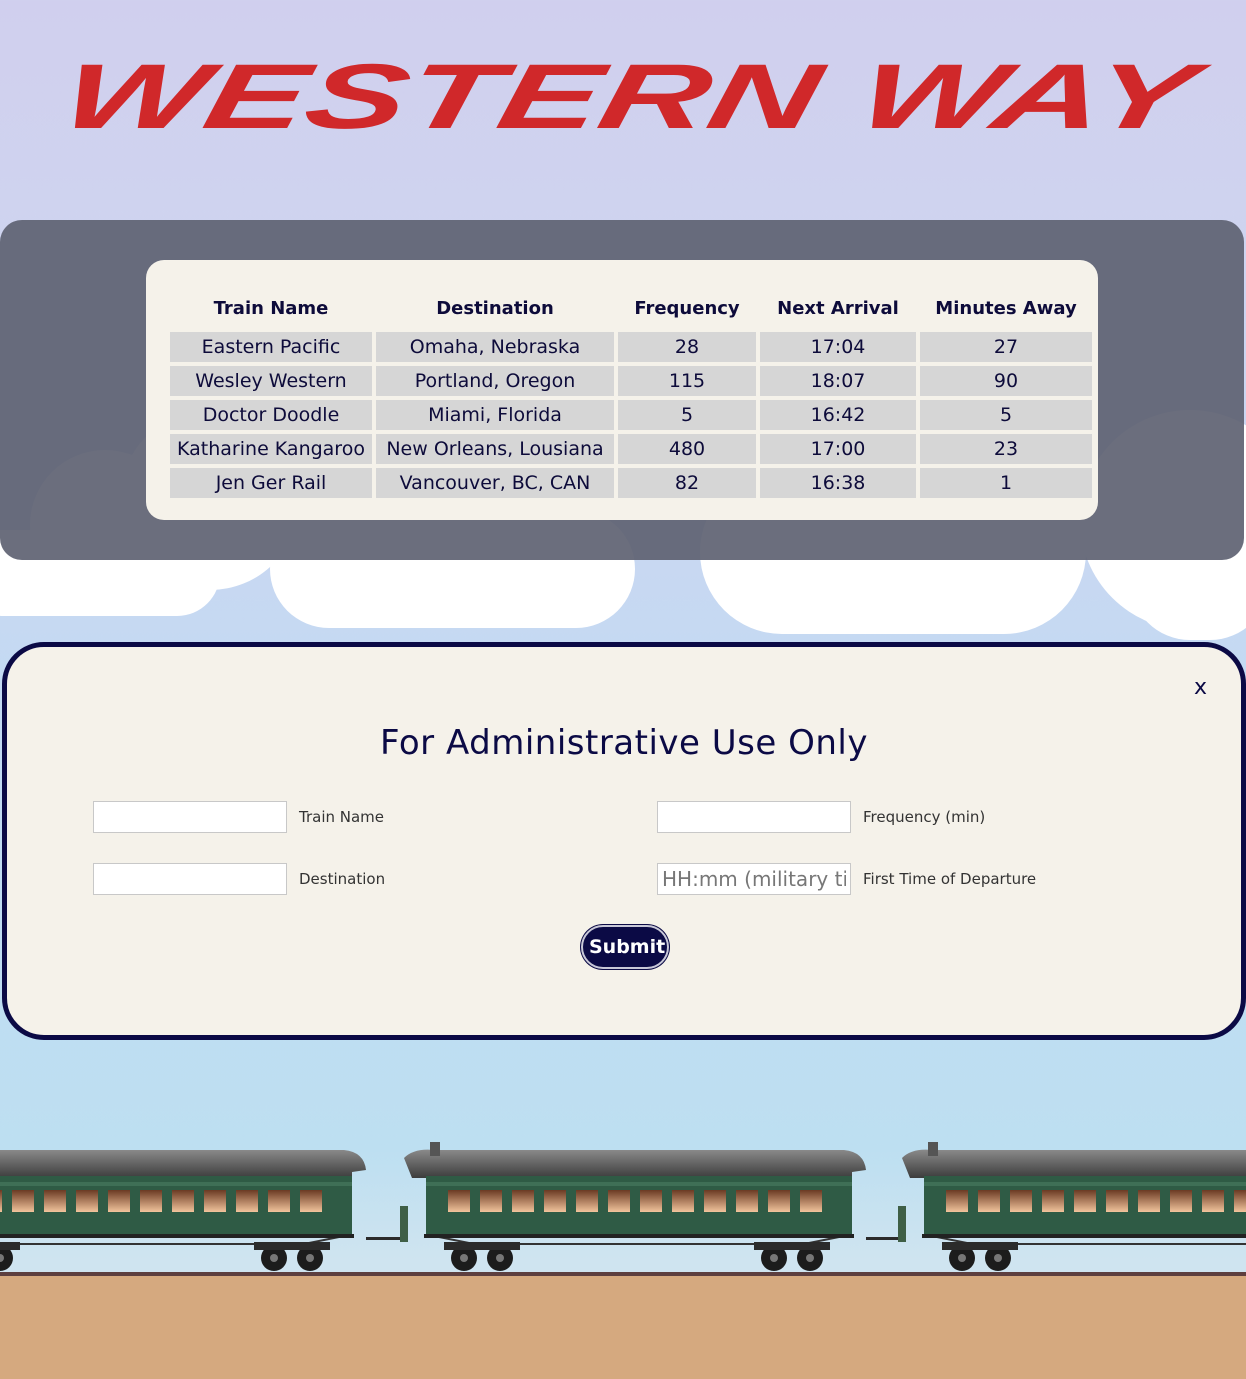  Describe the element at coordinates (271, 308) in the screenshot. I see `column-header-train-name: Train Name` at that location.